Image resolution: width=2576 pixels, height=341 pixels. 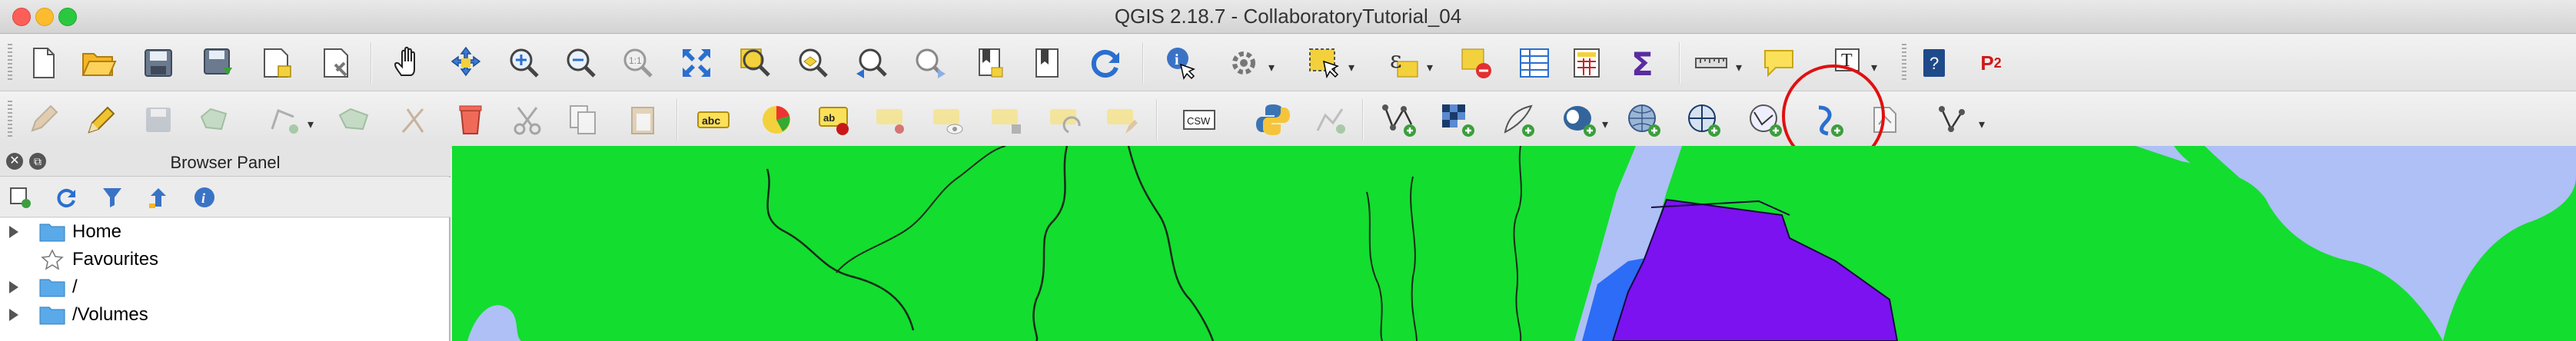 What do you see at coordinates (1476, 62) in the screenshot?
I see `deselect-icon` at bounding box center [1476, 62].